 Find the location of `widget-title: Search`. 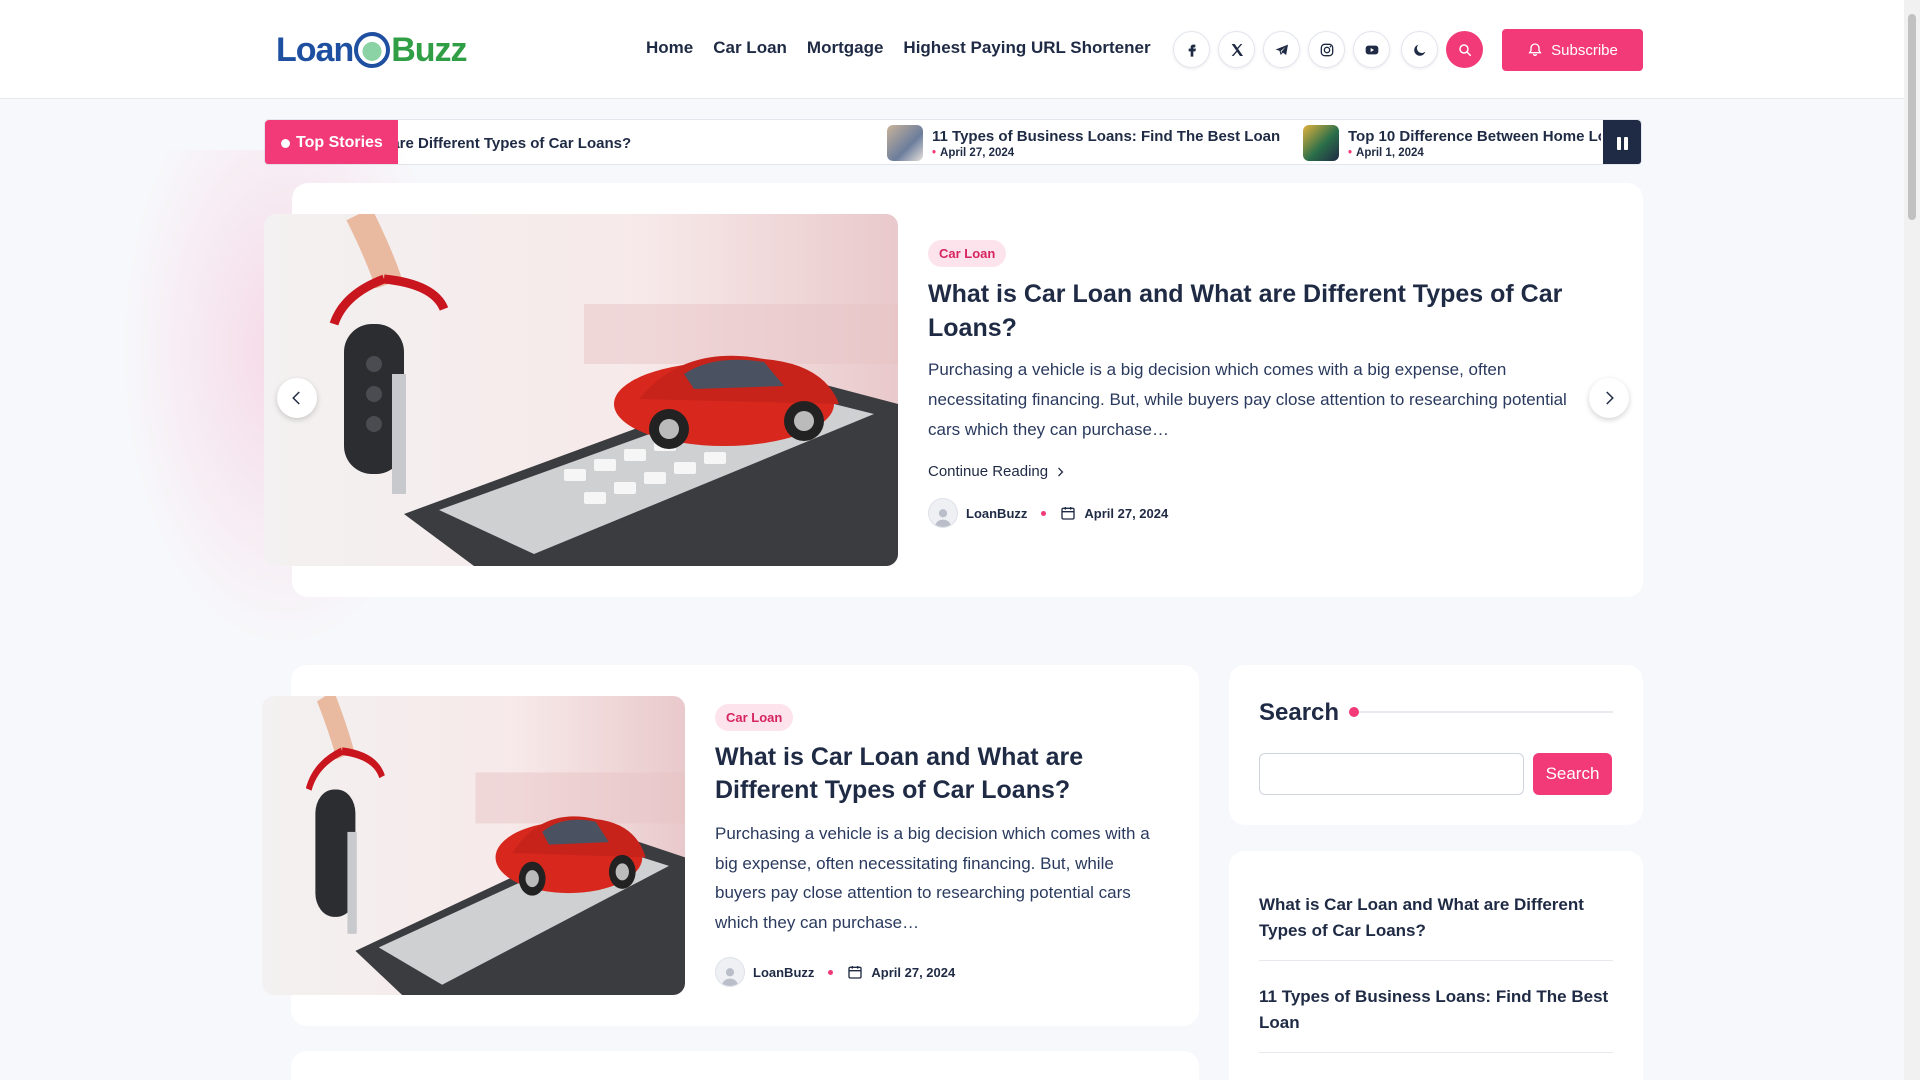

widget-title: Search is located at coordinates (1299, 712).